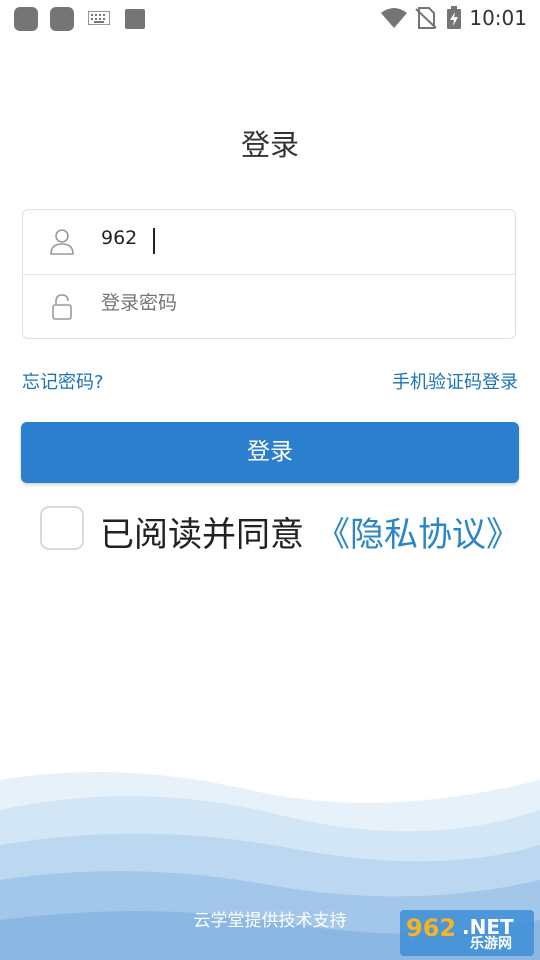  What do you see at coordinates (491, 944) in the screenshot?
I see `watermark-subtitle: 乐游网` at bounding box center [491, 944].